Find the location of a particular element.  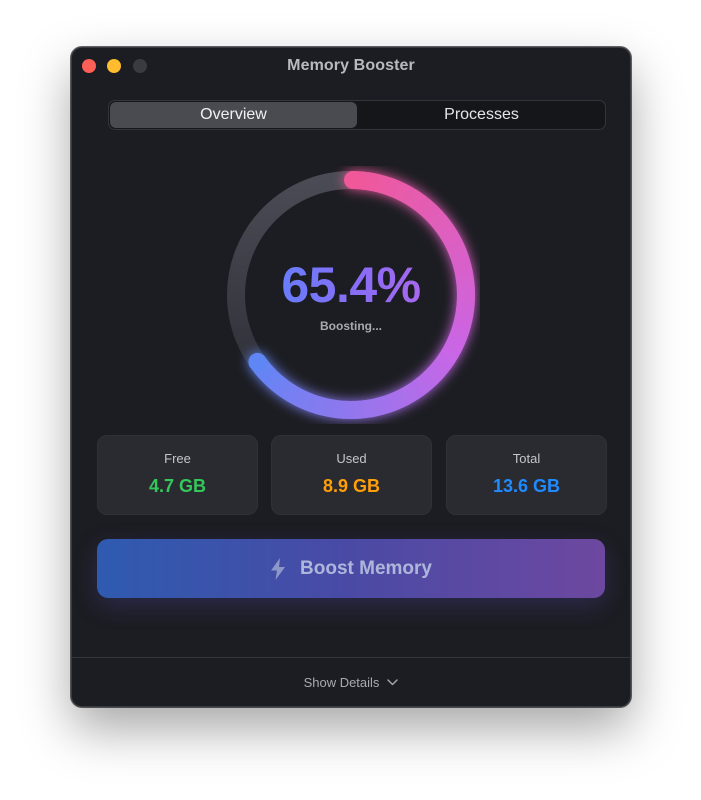

total-label: Total is located at coordinates (526, 458).